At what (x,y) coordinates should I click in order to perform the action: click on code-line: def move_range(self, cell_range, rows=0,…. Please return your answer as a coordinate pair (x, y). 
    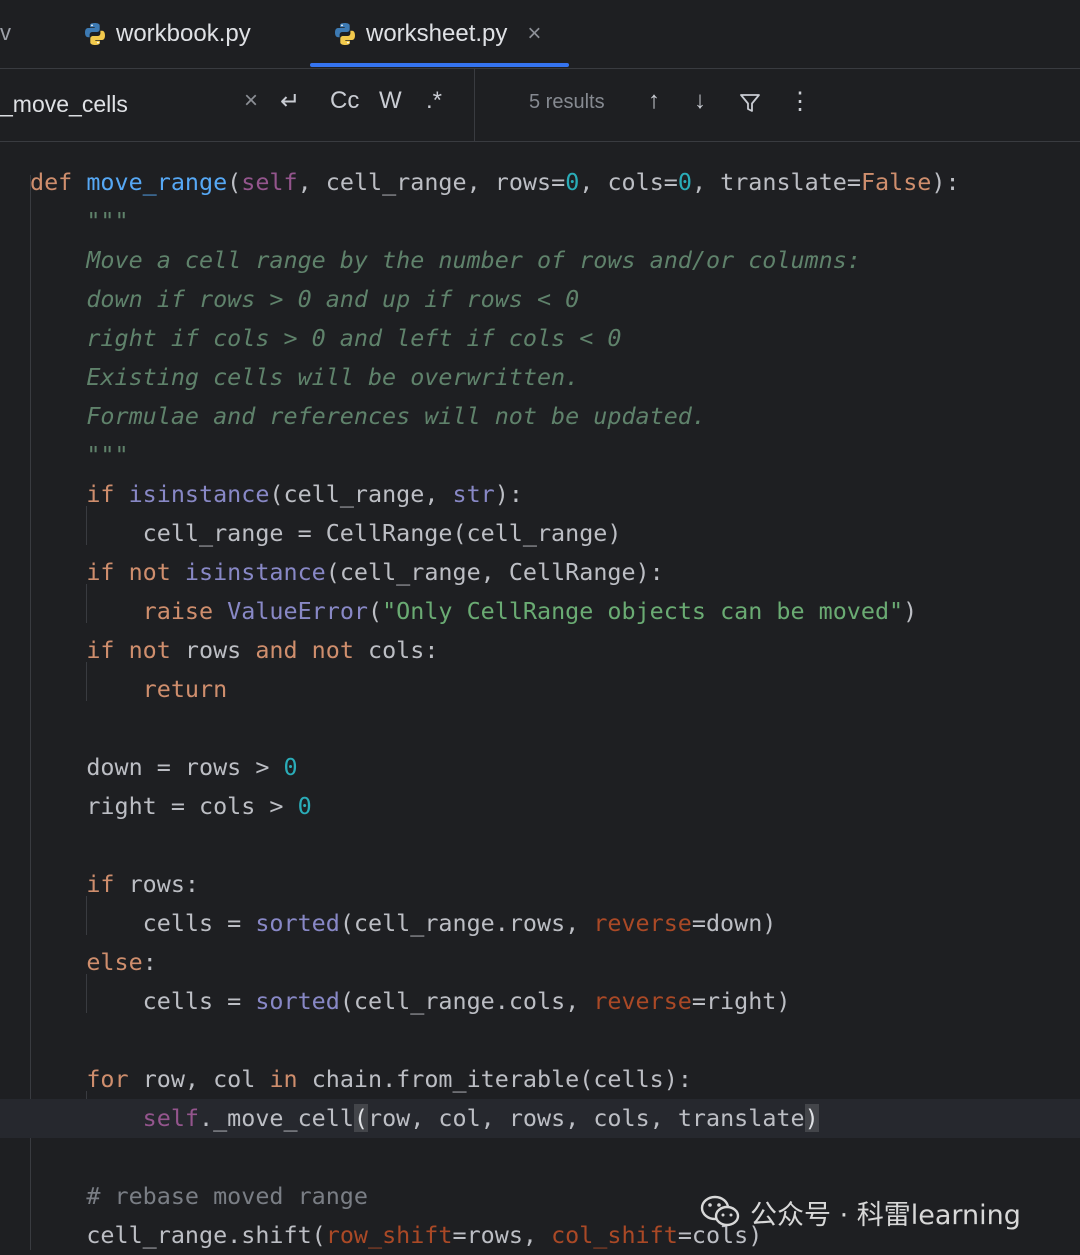
    Looking at the image, I should click on (540, 182).